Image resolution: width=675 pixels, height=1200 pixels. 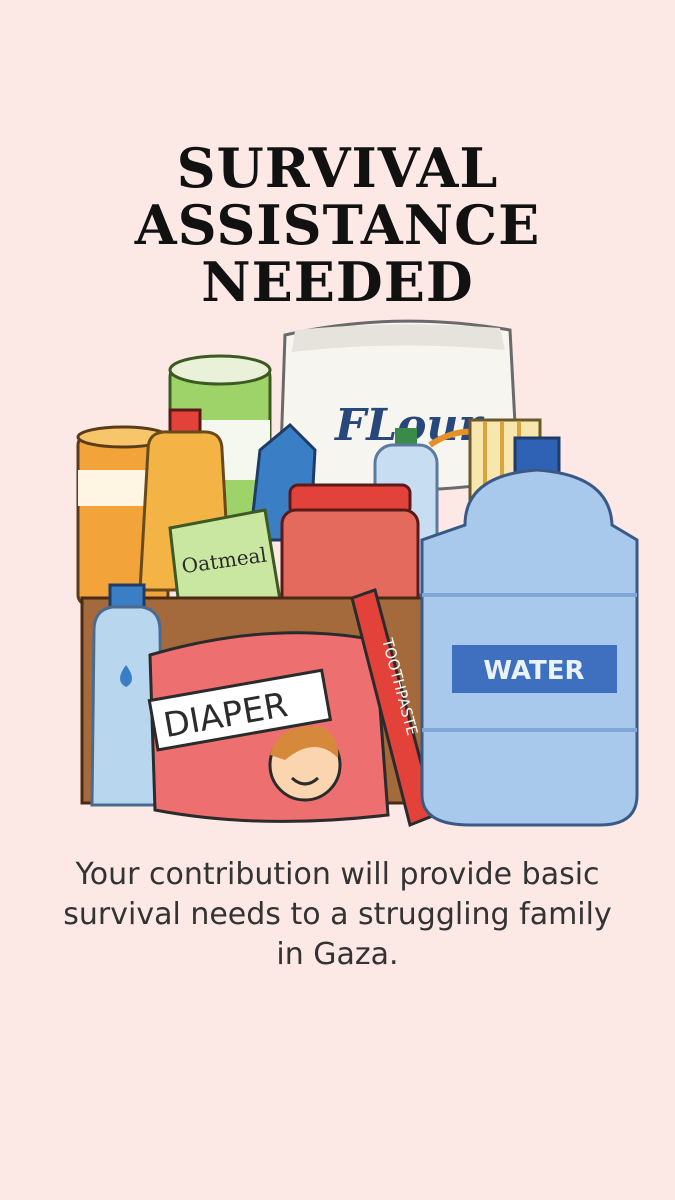 I want to click on headline: SURVIVAL ASSISTANCE NEEDED, so click(x=337, y=225).